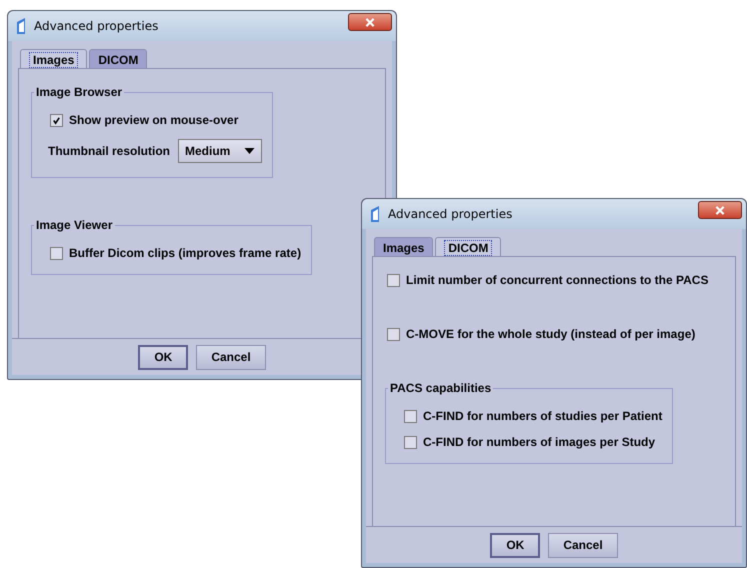 The image size is (747, 568). I want to click on checkbox-label: Buffer Dicom clips (improves frame rate), so click(185, 253).